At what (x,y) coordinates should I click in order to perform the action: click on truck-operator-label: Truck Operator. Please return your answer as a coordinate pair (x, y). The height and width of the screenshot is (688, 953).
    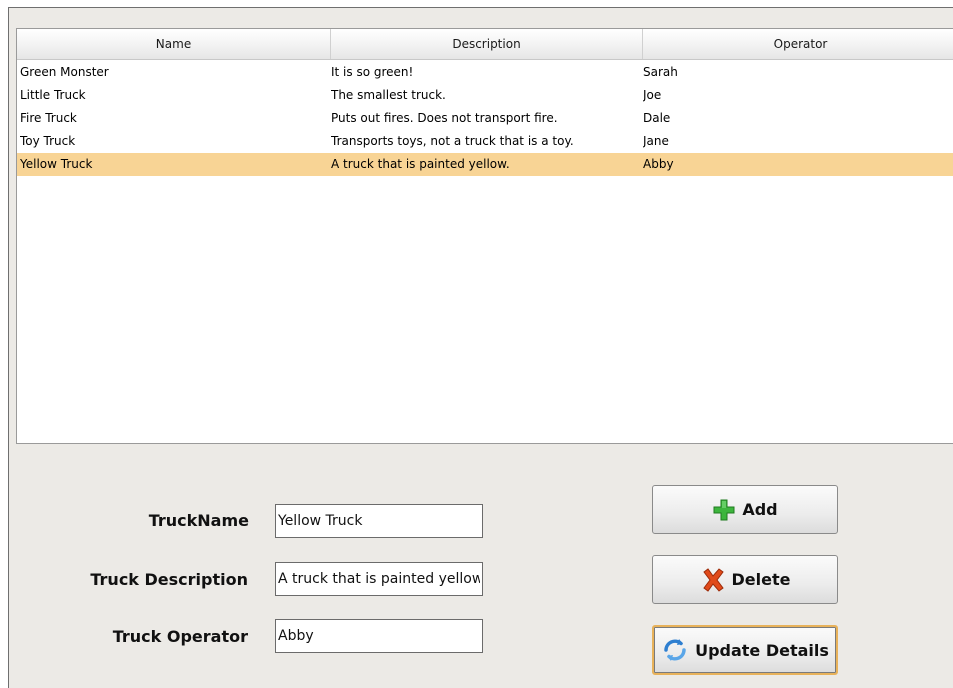
    Looking at the image, I should click on (180, 636).